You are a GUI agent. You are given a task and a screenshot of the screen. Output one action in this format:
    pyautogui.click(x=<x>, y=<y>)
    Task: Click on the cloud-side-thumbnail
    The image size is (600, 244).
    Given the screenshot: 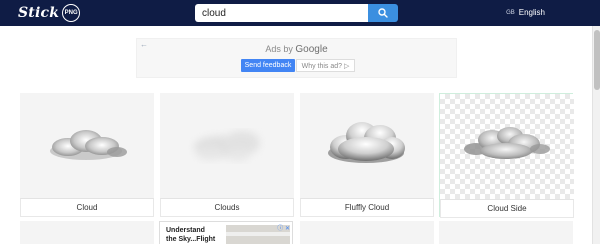 What is the action you would take?
    pyautogui.click(x=507, y=146)
    